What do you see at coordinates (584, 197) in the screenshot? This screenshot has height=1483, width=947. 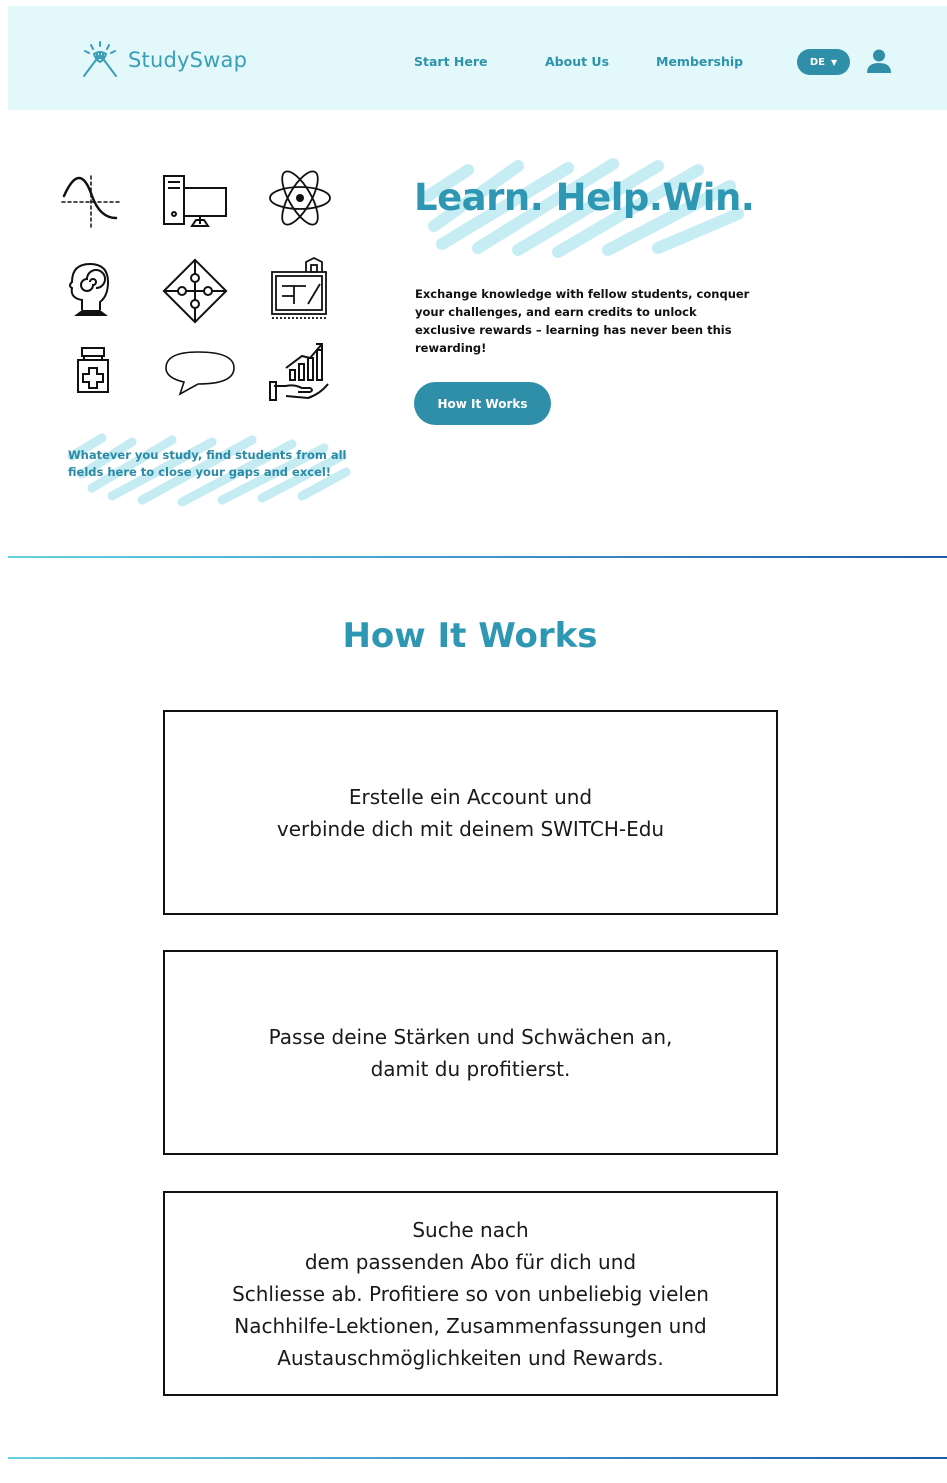 I see `hero-headline: Learn. Help.Win.` at bounding box center [584, 197].